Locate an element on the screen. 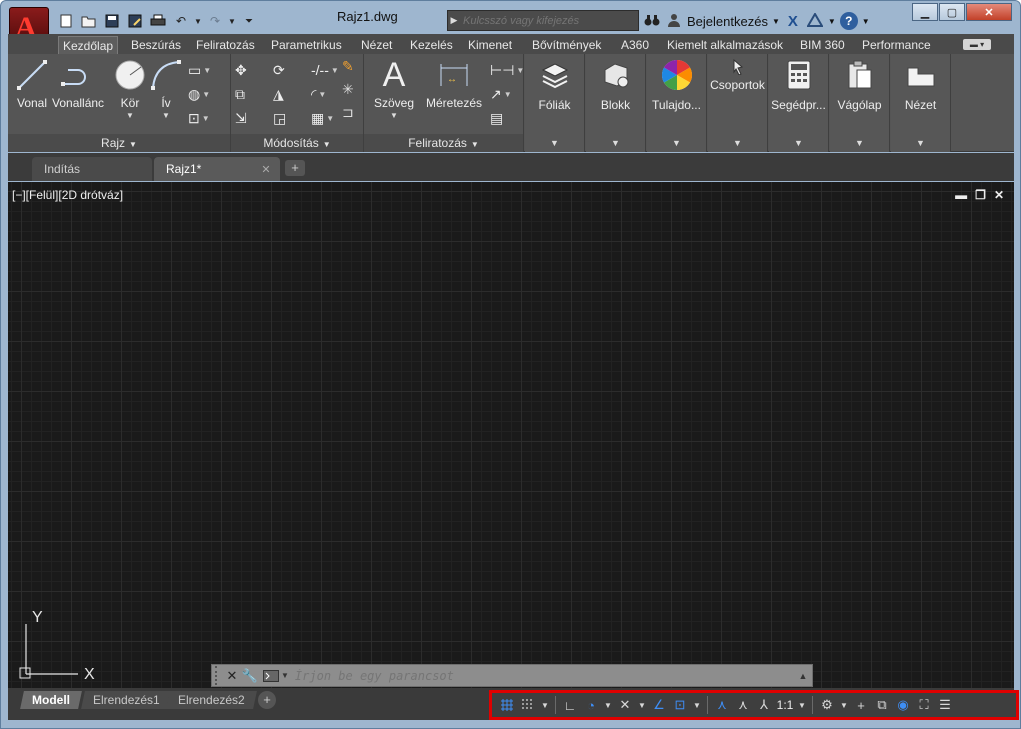 This screenshot has width=1021, height=729. workspace-gear-icon: ⚙ is located at coordinates (827, 705).